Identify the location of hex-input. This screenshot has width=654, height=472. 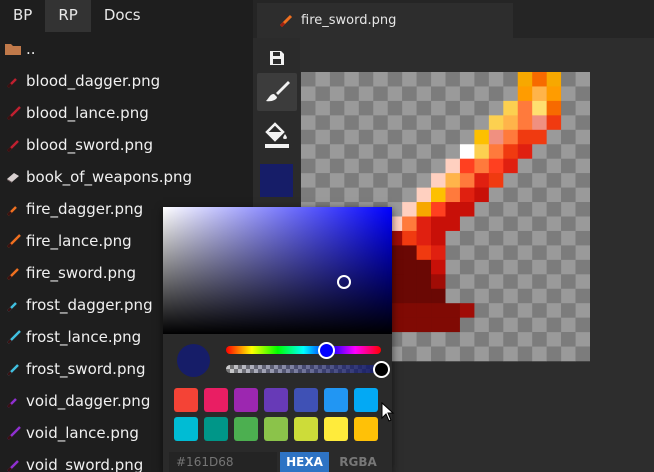
(223, 462).